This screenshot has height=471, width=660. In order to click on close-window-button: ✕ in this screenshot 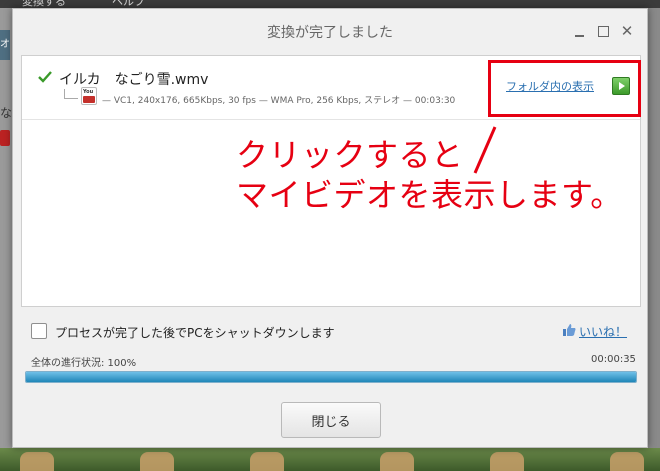, I will do `click(627, 31)`.